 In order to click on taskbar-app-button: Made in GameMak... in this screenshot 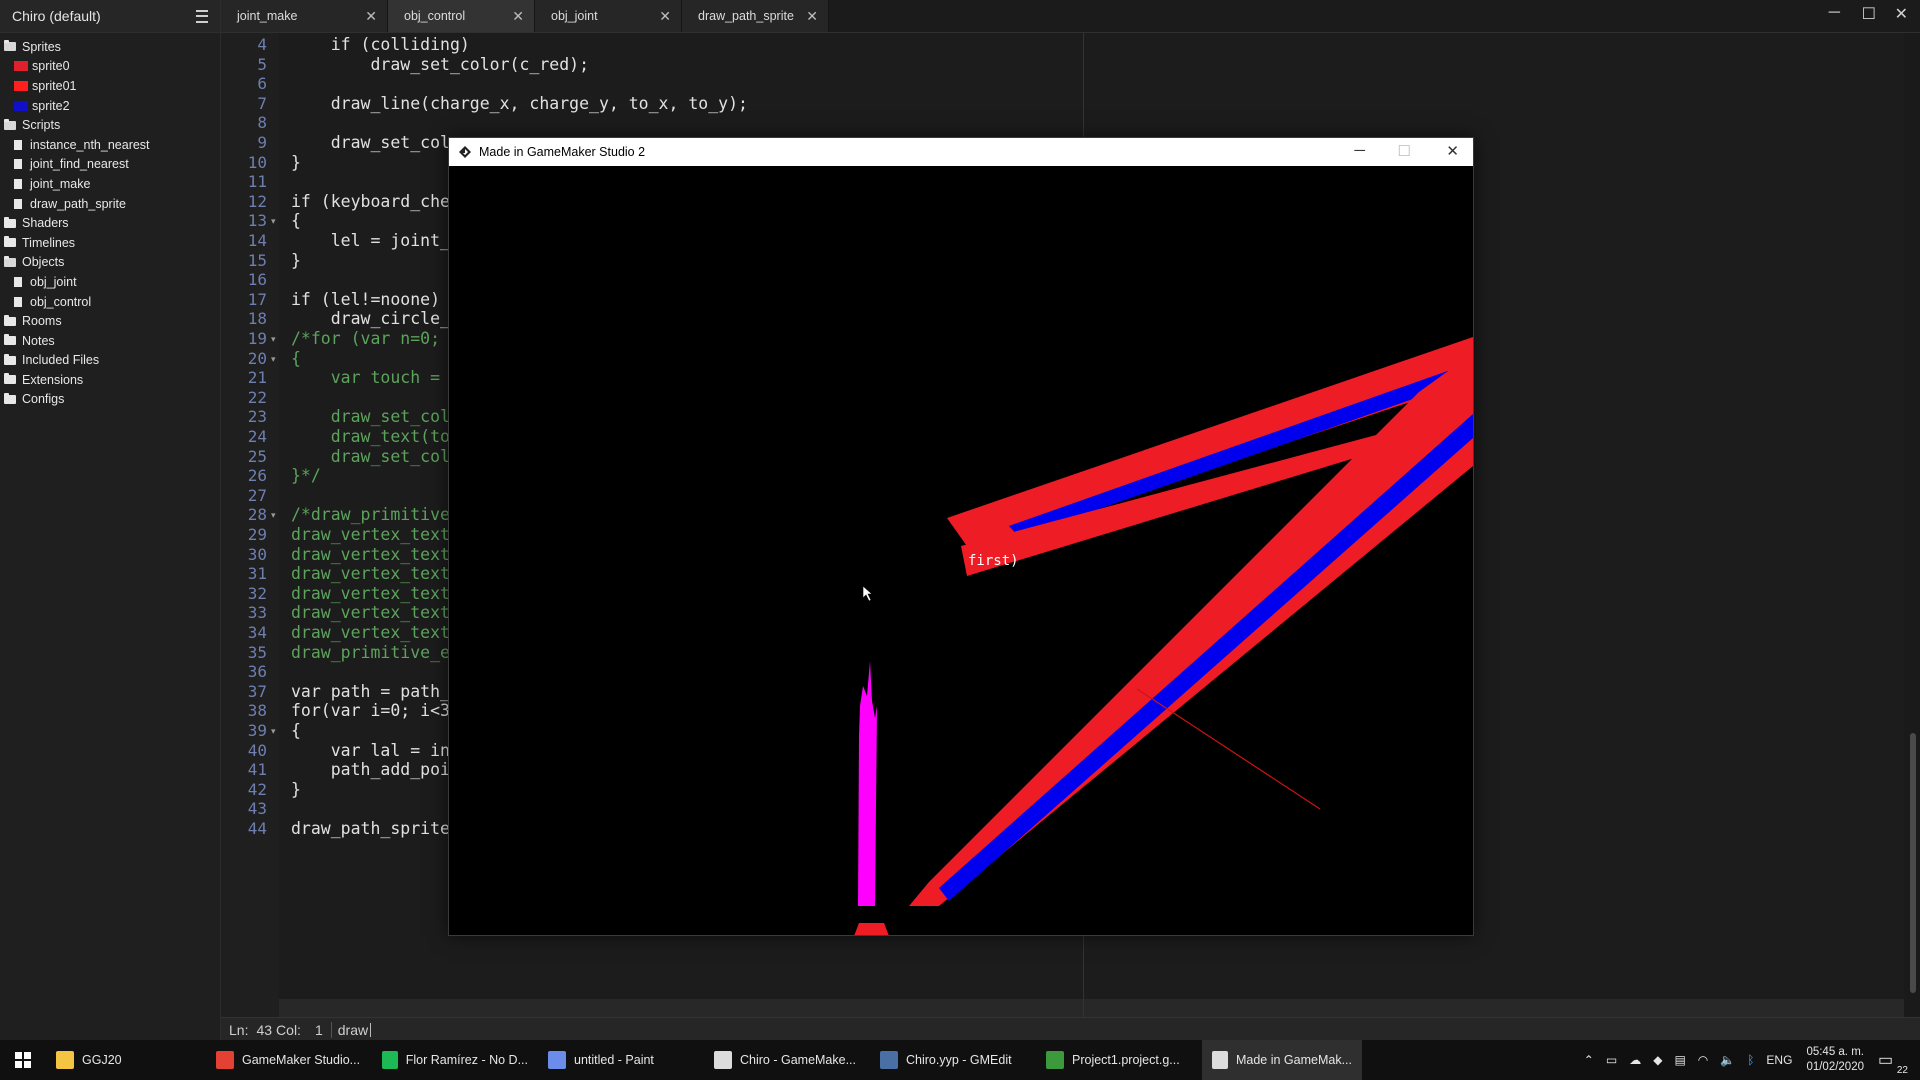, I will do `click(1282, 1060)`.